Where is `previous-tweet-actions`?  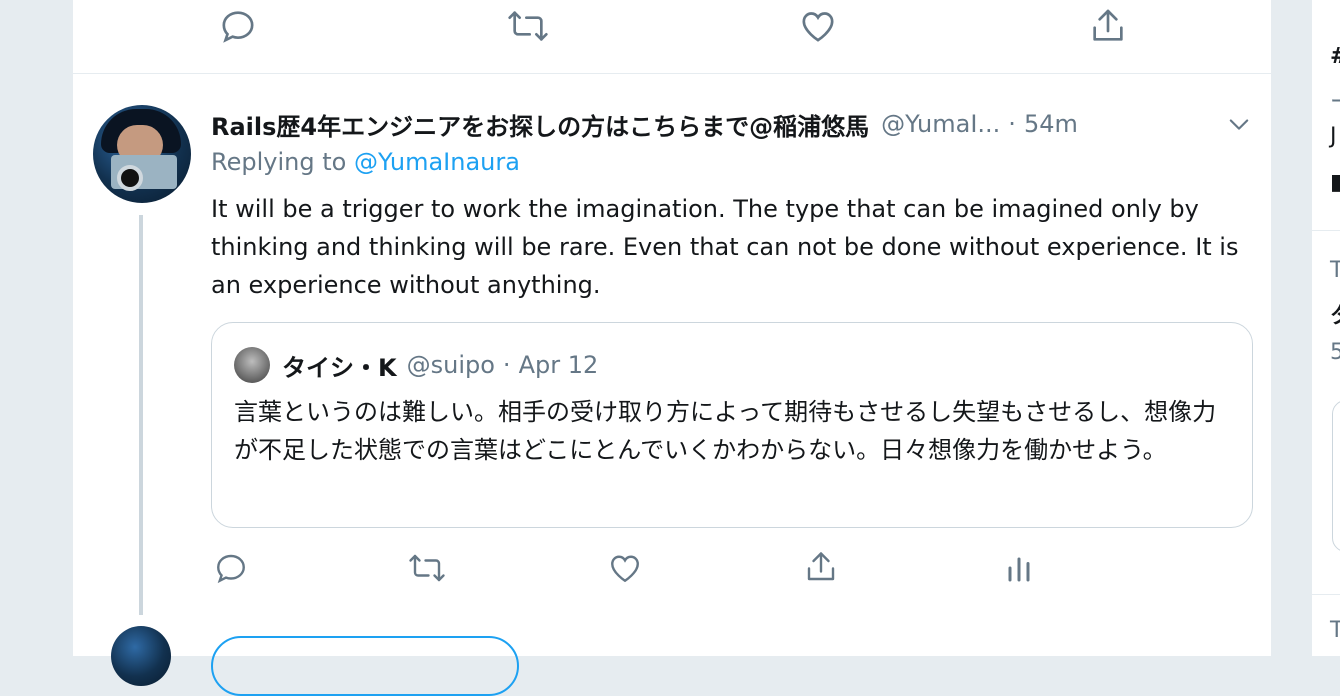 previous-tweet-actions is located at coordinates (673, 37).